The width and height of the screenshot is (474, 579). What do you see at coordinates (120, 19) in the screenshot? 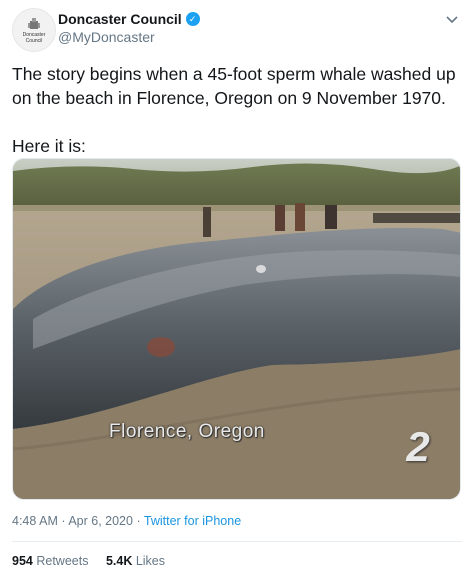
I see `display-name: Doncaster Council` at bounding box center [120, 19].